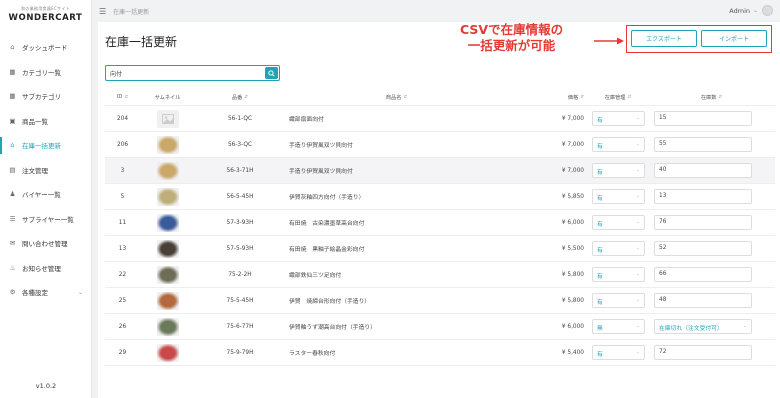 Image resolution: width=780 pixels, height=398 pixels. What do you see at coordinates (35, 121) in the screenshot?
I see `sidebar-item-label: 商品一覧` at bounding box center [35, 121].